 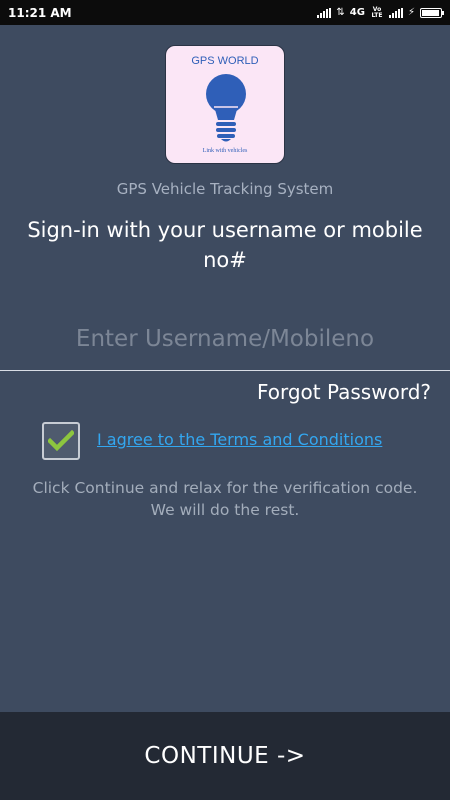 What do you see at coordinates (225, 189) in the screenshot?
I see `app-subtitle: GPS Vehicle Tracking System` at bounding box center [225, 189].